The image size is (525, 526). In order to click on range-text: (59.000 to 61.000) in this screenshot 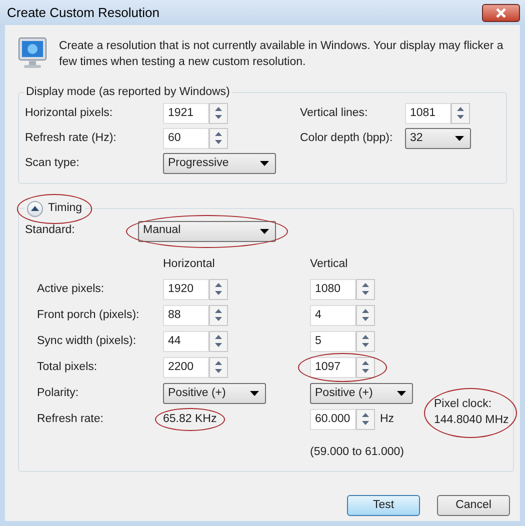, I will do `click(357, 452)`.